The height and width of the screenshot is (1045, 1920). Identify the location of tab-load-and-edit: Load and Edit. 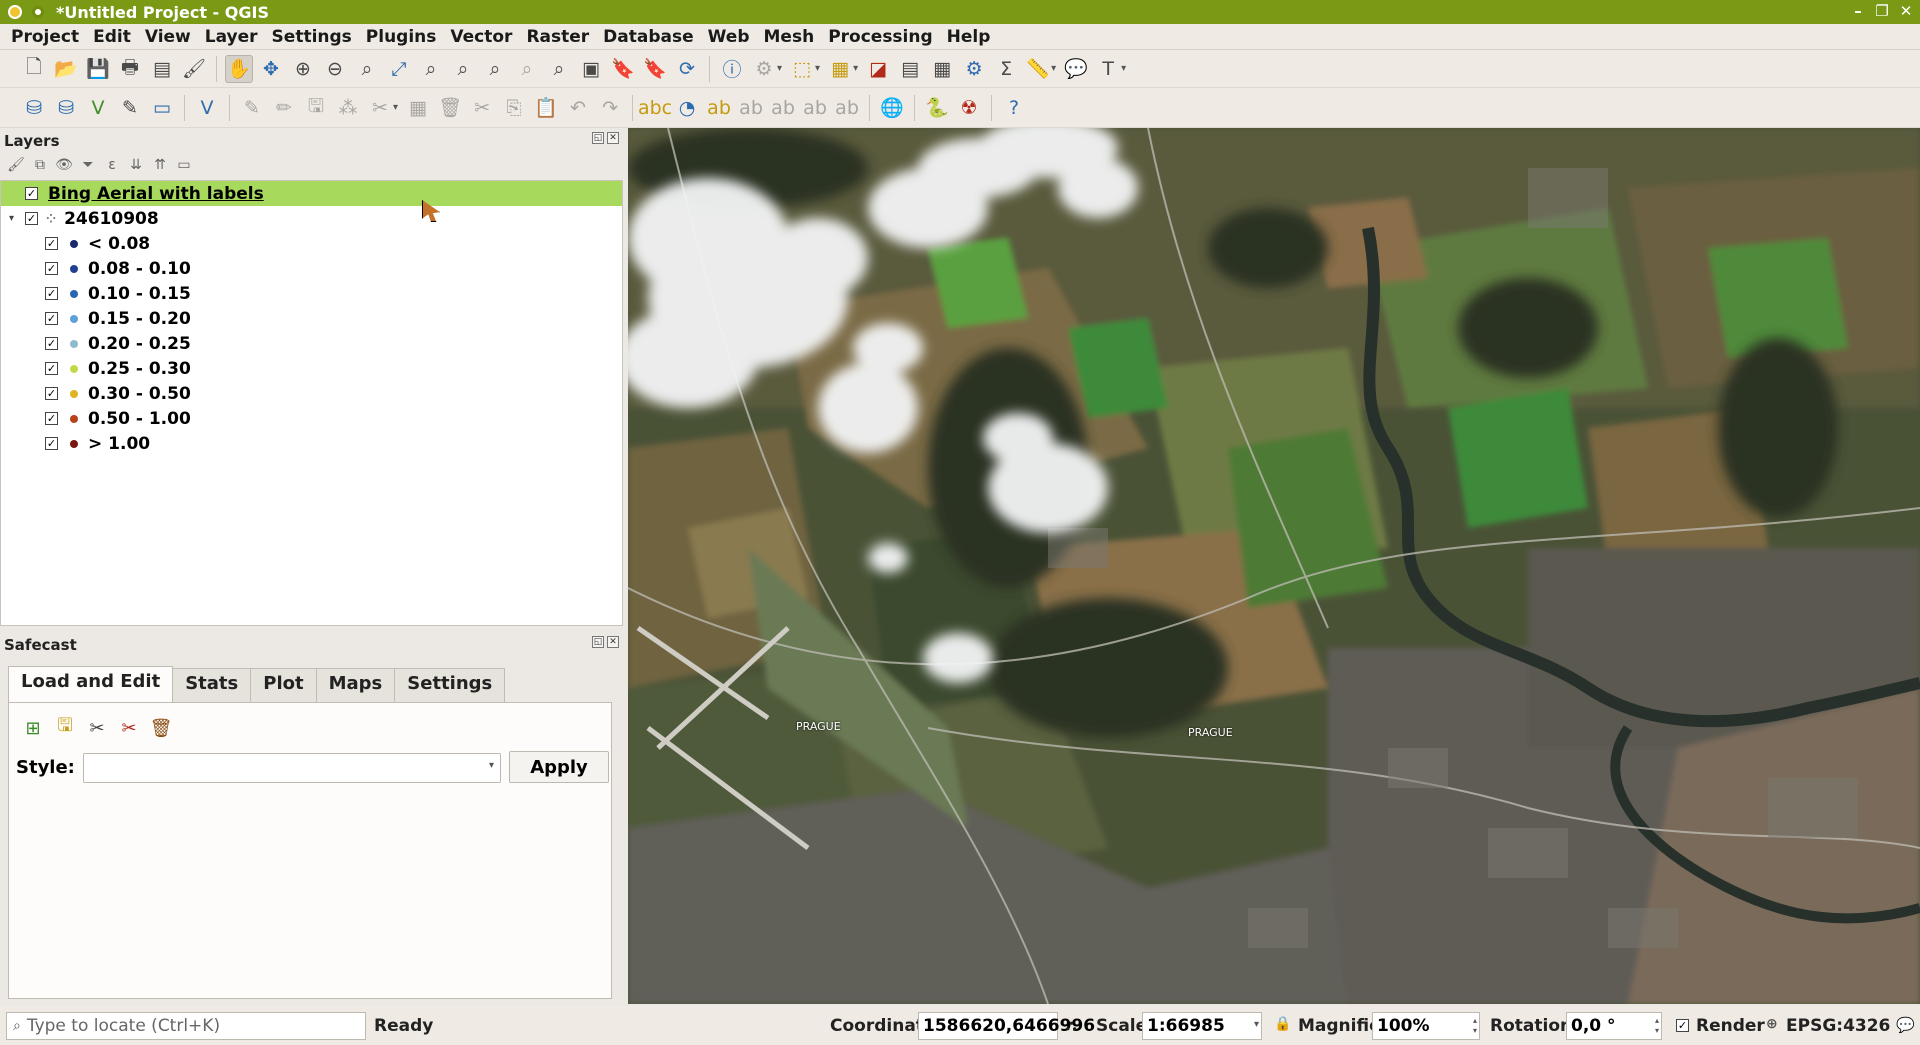
(91, 684).